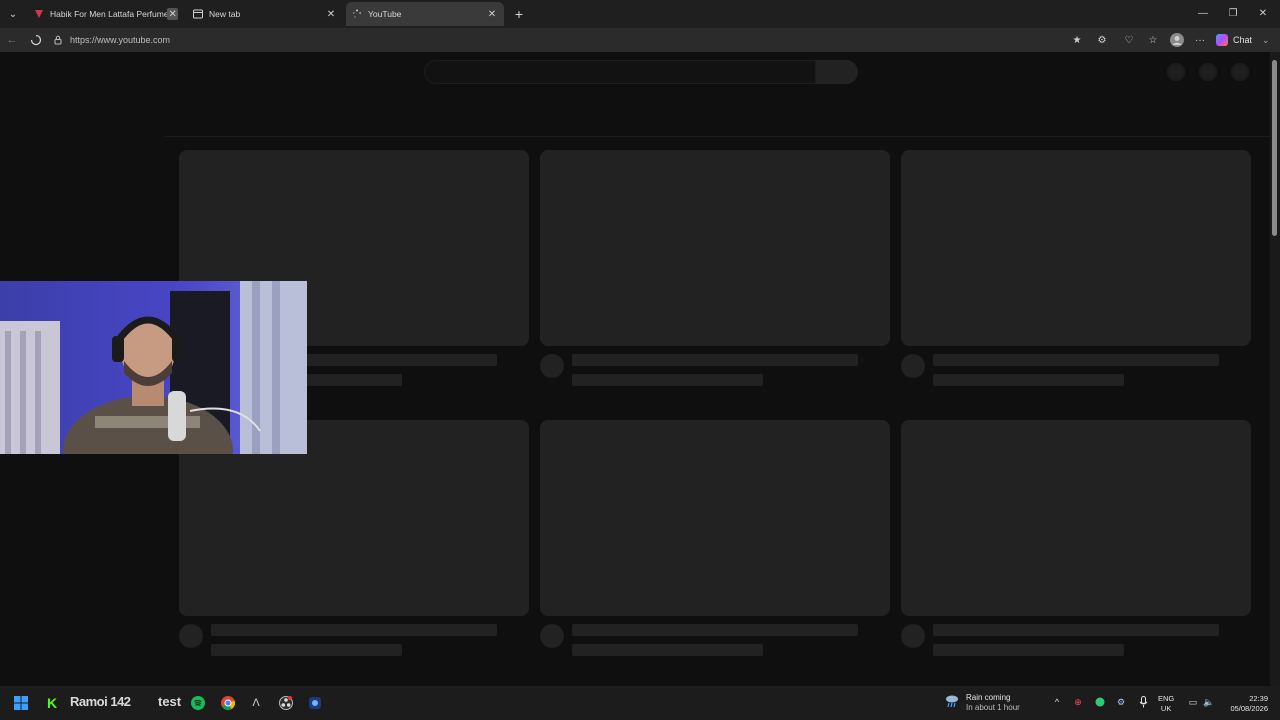 The height and width of the screenshot is (720, 1280). What do you see at coordinates (1249, 708) in the screenshot?
I see `clock-date: 05/08/2026` at bounding box center [1249, 708].